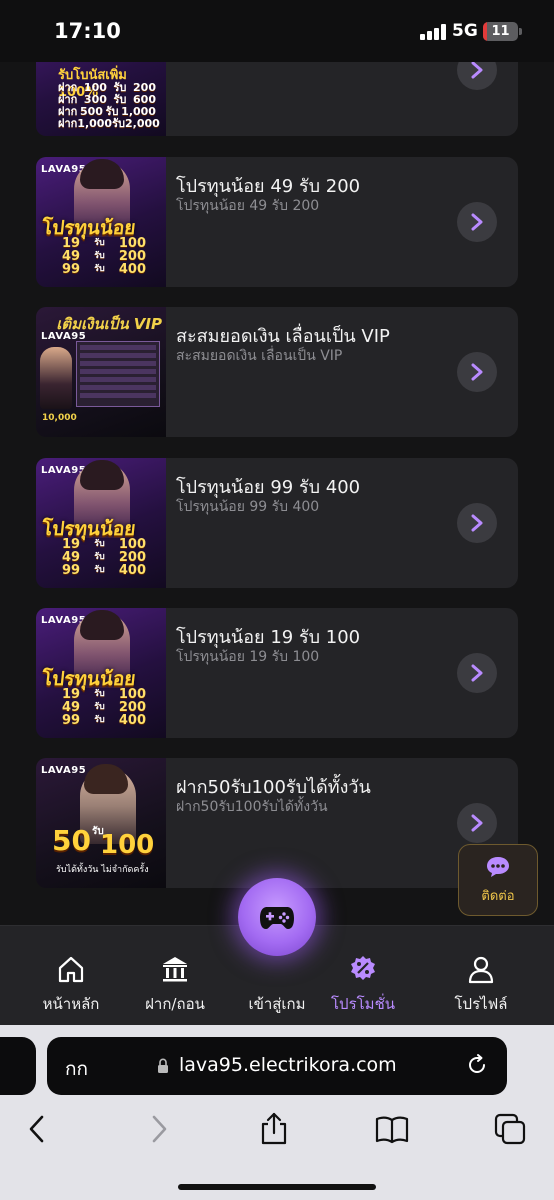 The height and width of the screenshot is (1200, 554). What do you see at coordinates (433, 32) in the screenshot?
I see `signal-icon` at bounding box center [433, 32].